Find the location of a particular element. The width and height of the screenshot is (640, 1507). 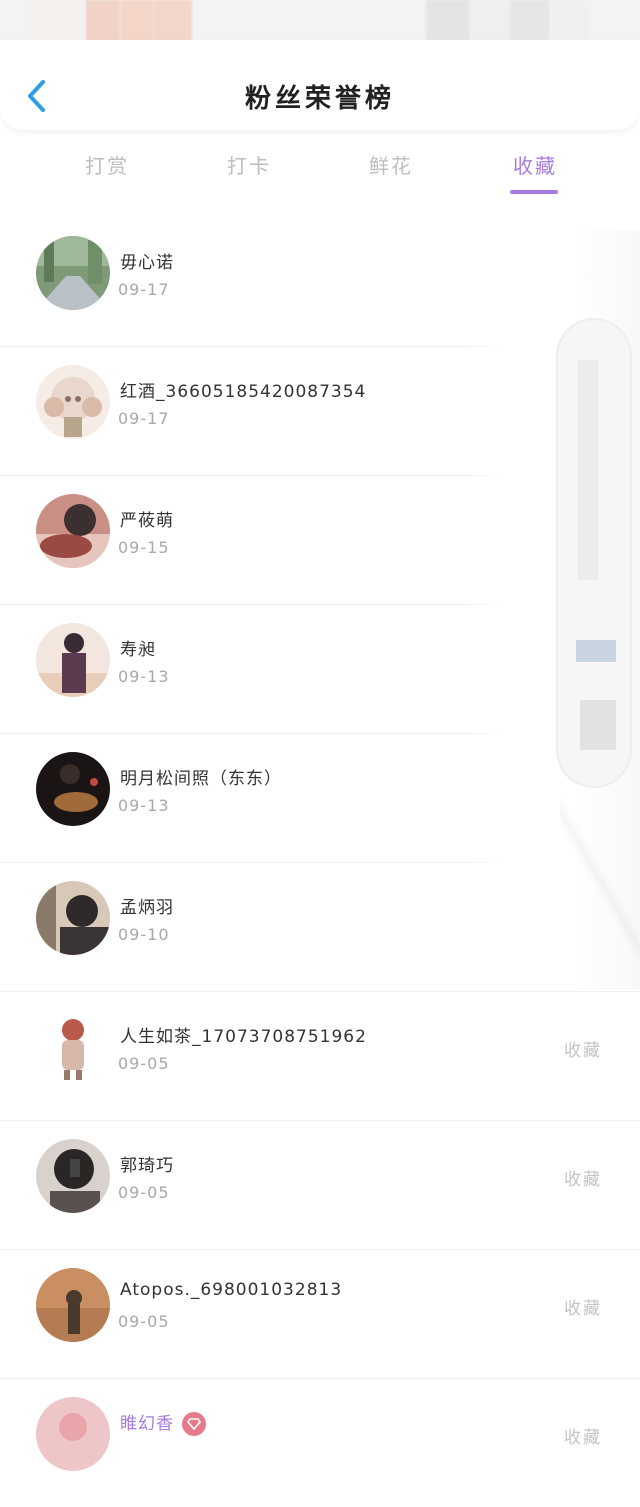

list-item: 睢幻香 收藏 is located at coordinates (320, 1442).